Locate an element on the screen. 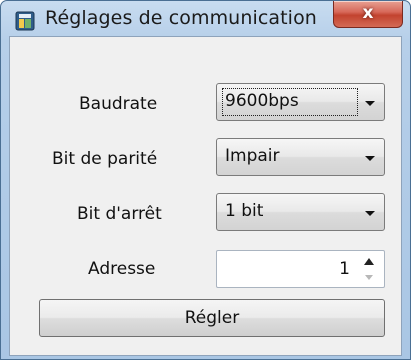 The height and width of the screenshot is (360, 411). title-bar: Réglages de communication x is located at coordinates (205, 18).